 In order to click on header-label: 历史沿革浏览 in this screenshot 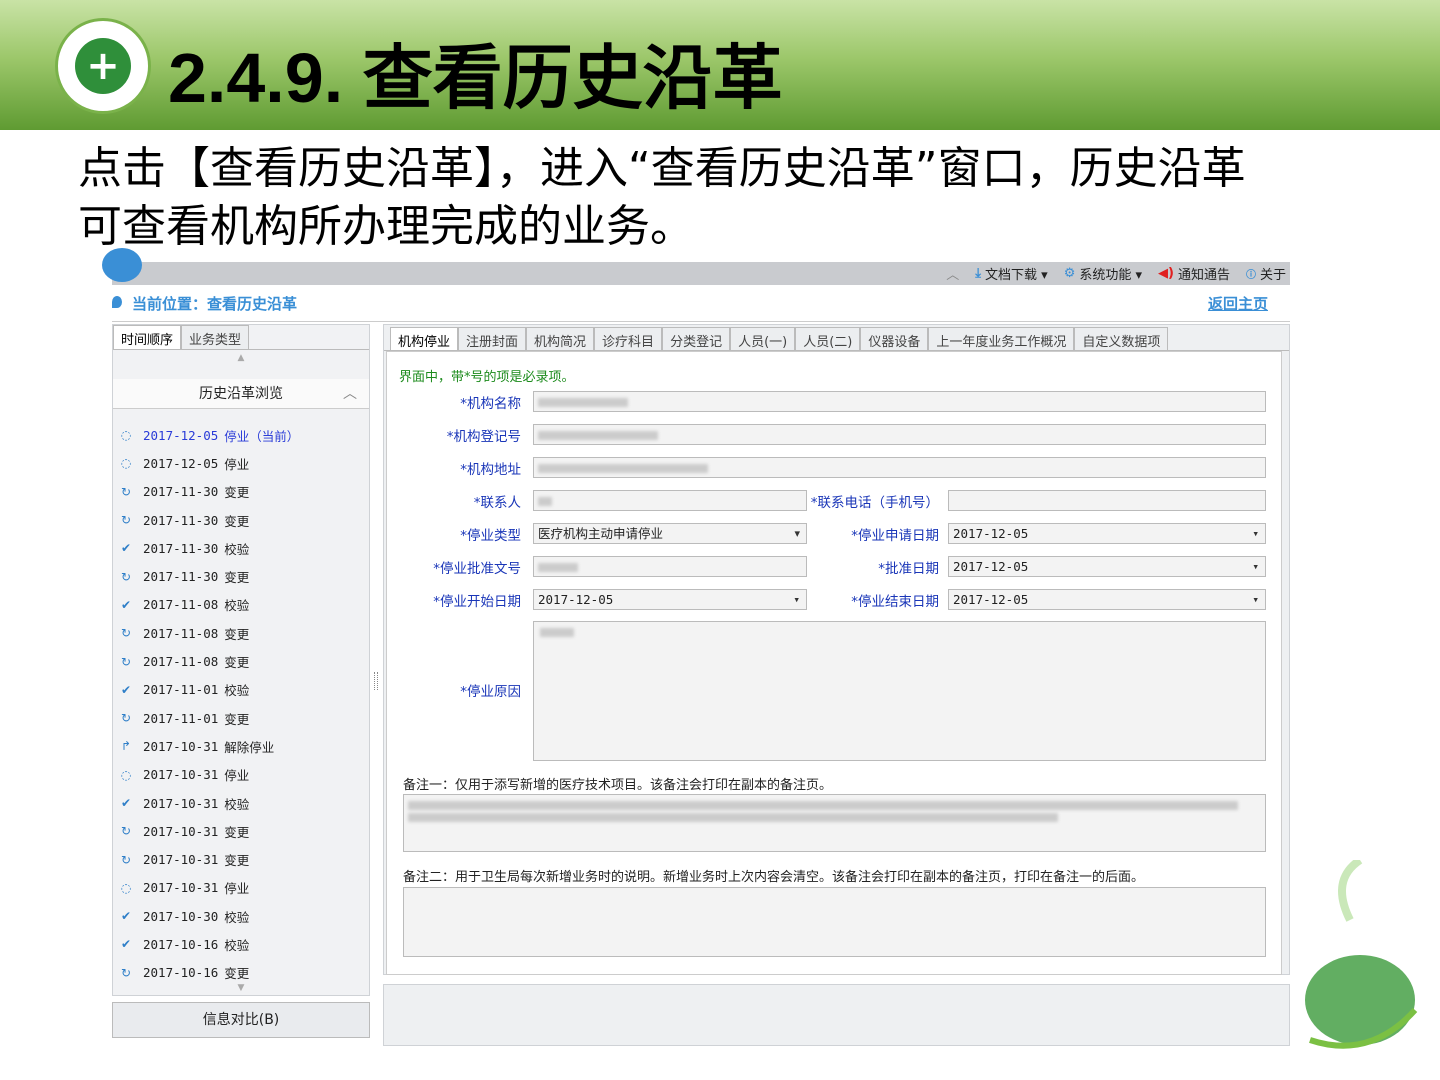, I will do `click(241, 394)`.